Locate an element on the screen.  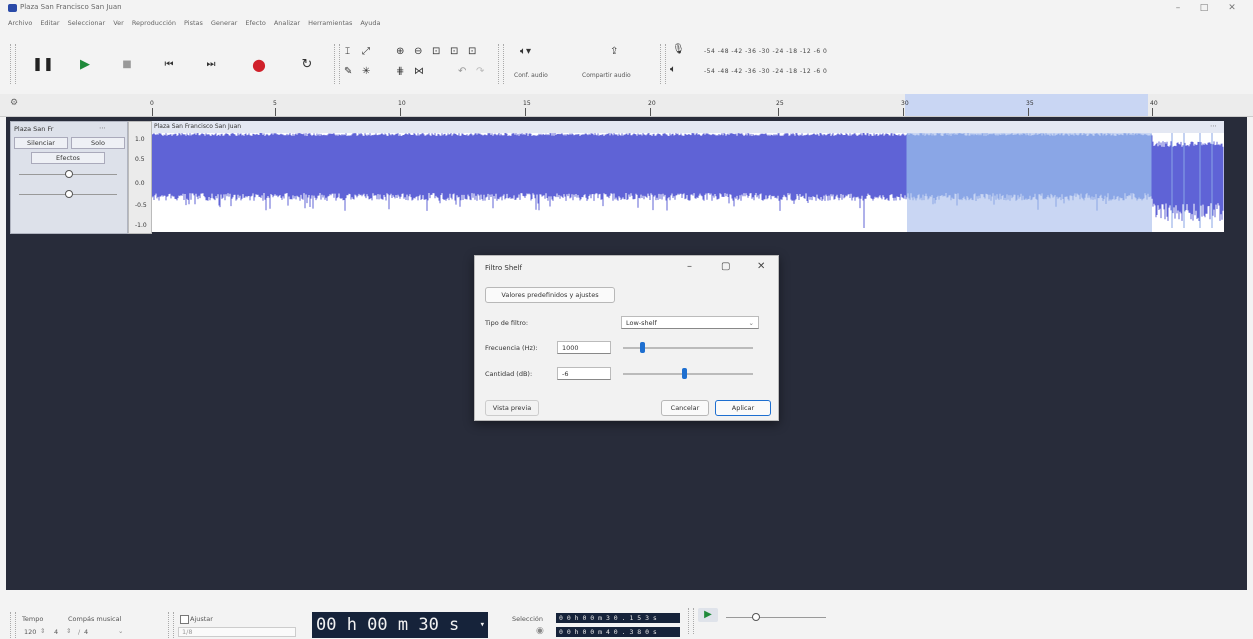
play-at-speed-button: ▶ is located at coordinates (708, 615).